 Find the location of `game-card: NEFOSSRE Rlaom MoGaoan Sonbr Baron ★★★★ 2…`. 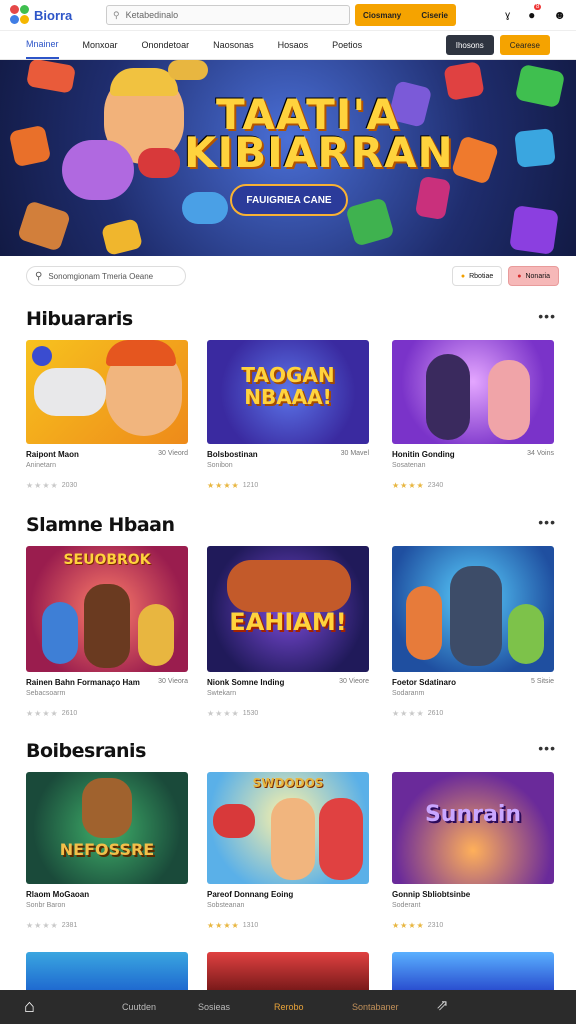

game-card: NEFOSSRE Rlaom MoGaoan Sonbr Baron ★★★★ 2… is located at coordinates (107, 851).